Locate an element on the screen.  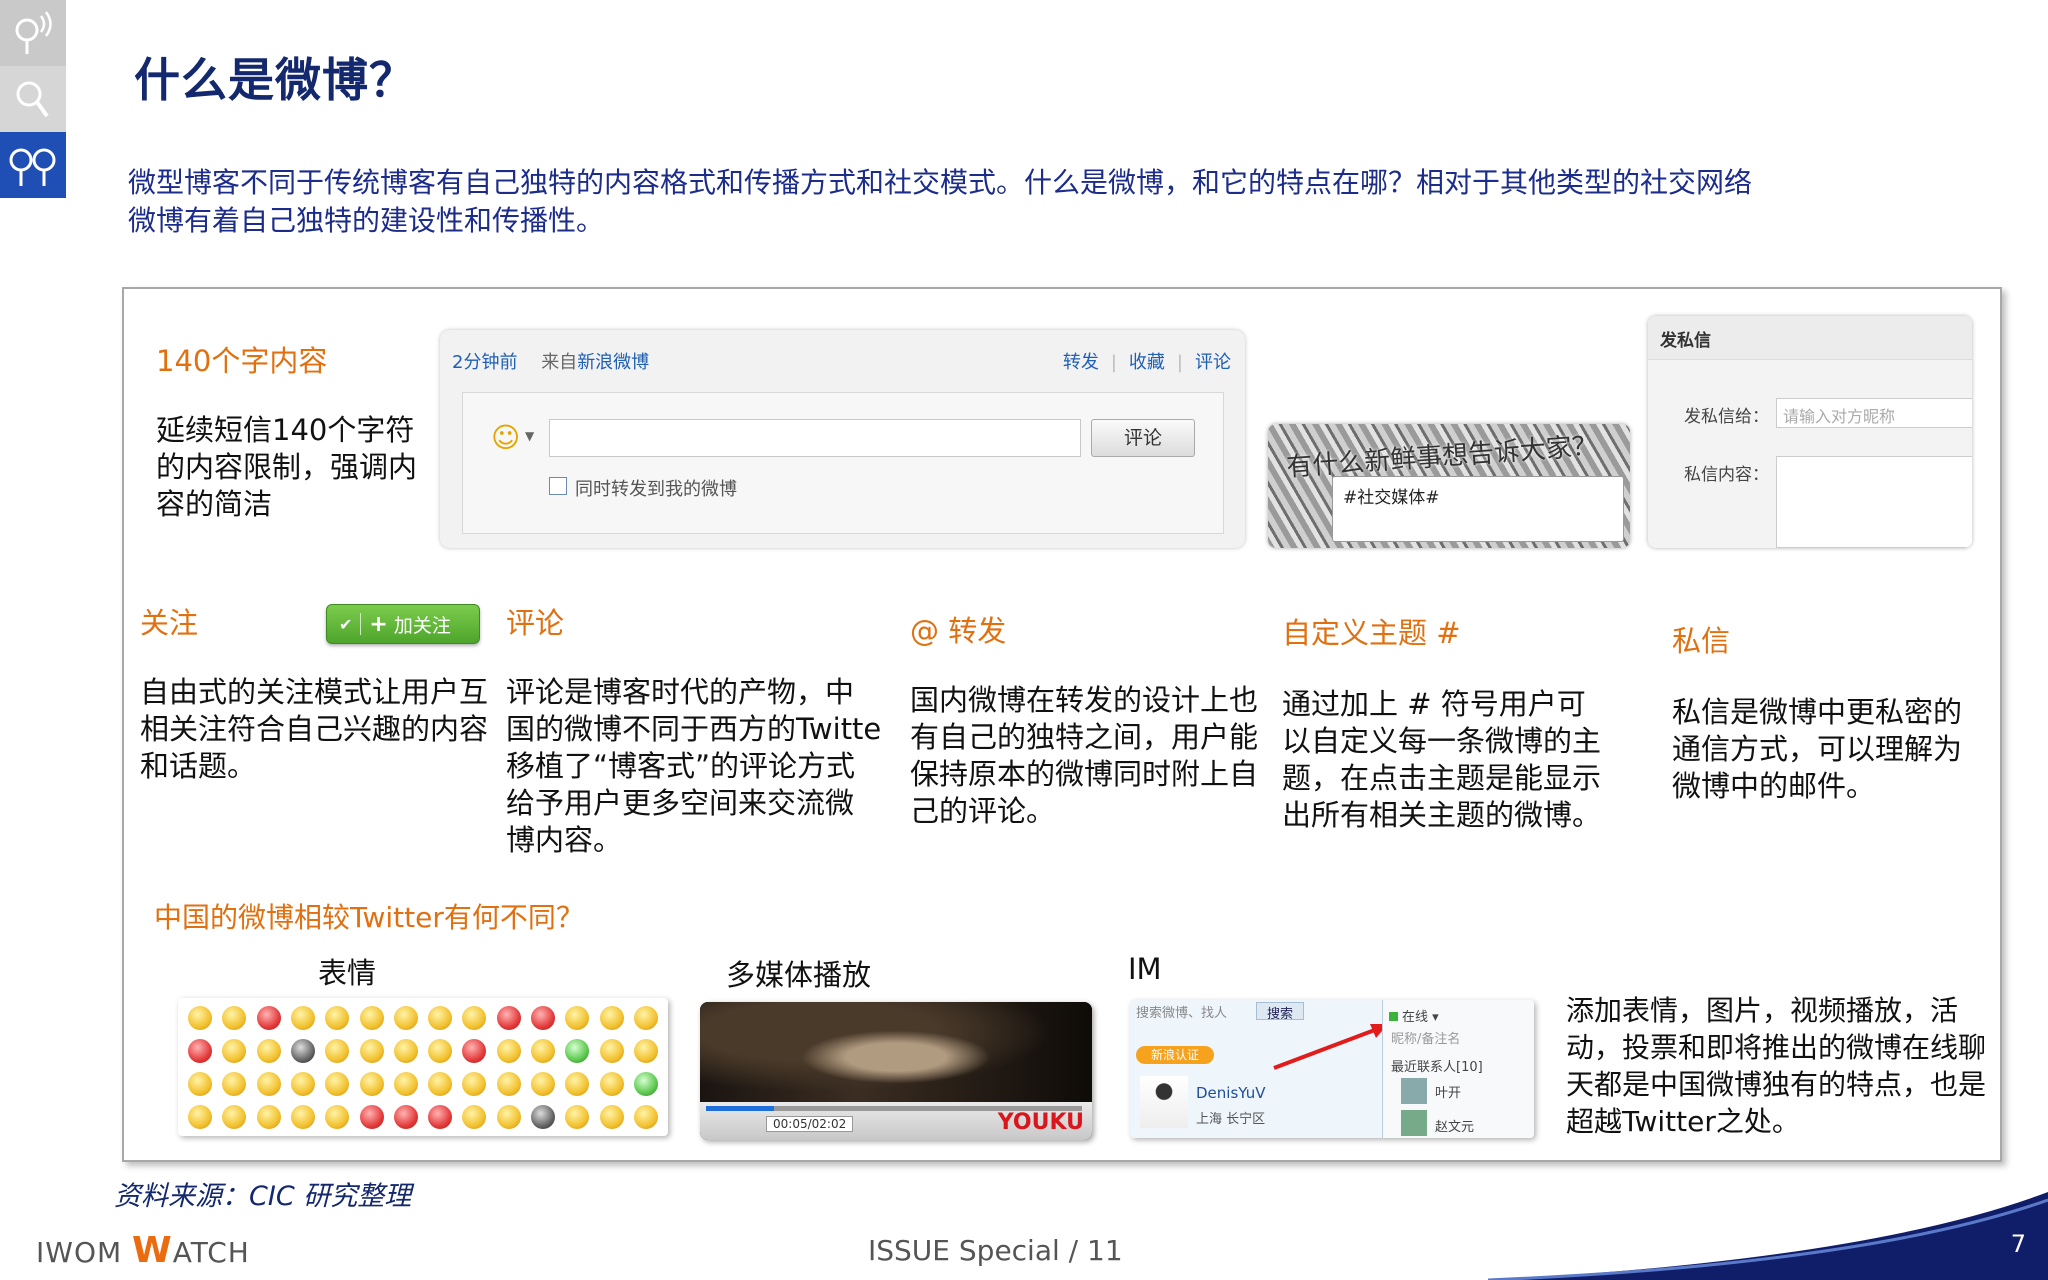
antenna-person-icon is located at coordinates (33, 33).